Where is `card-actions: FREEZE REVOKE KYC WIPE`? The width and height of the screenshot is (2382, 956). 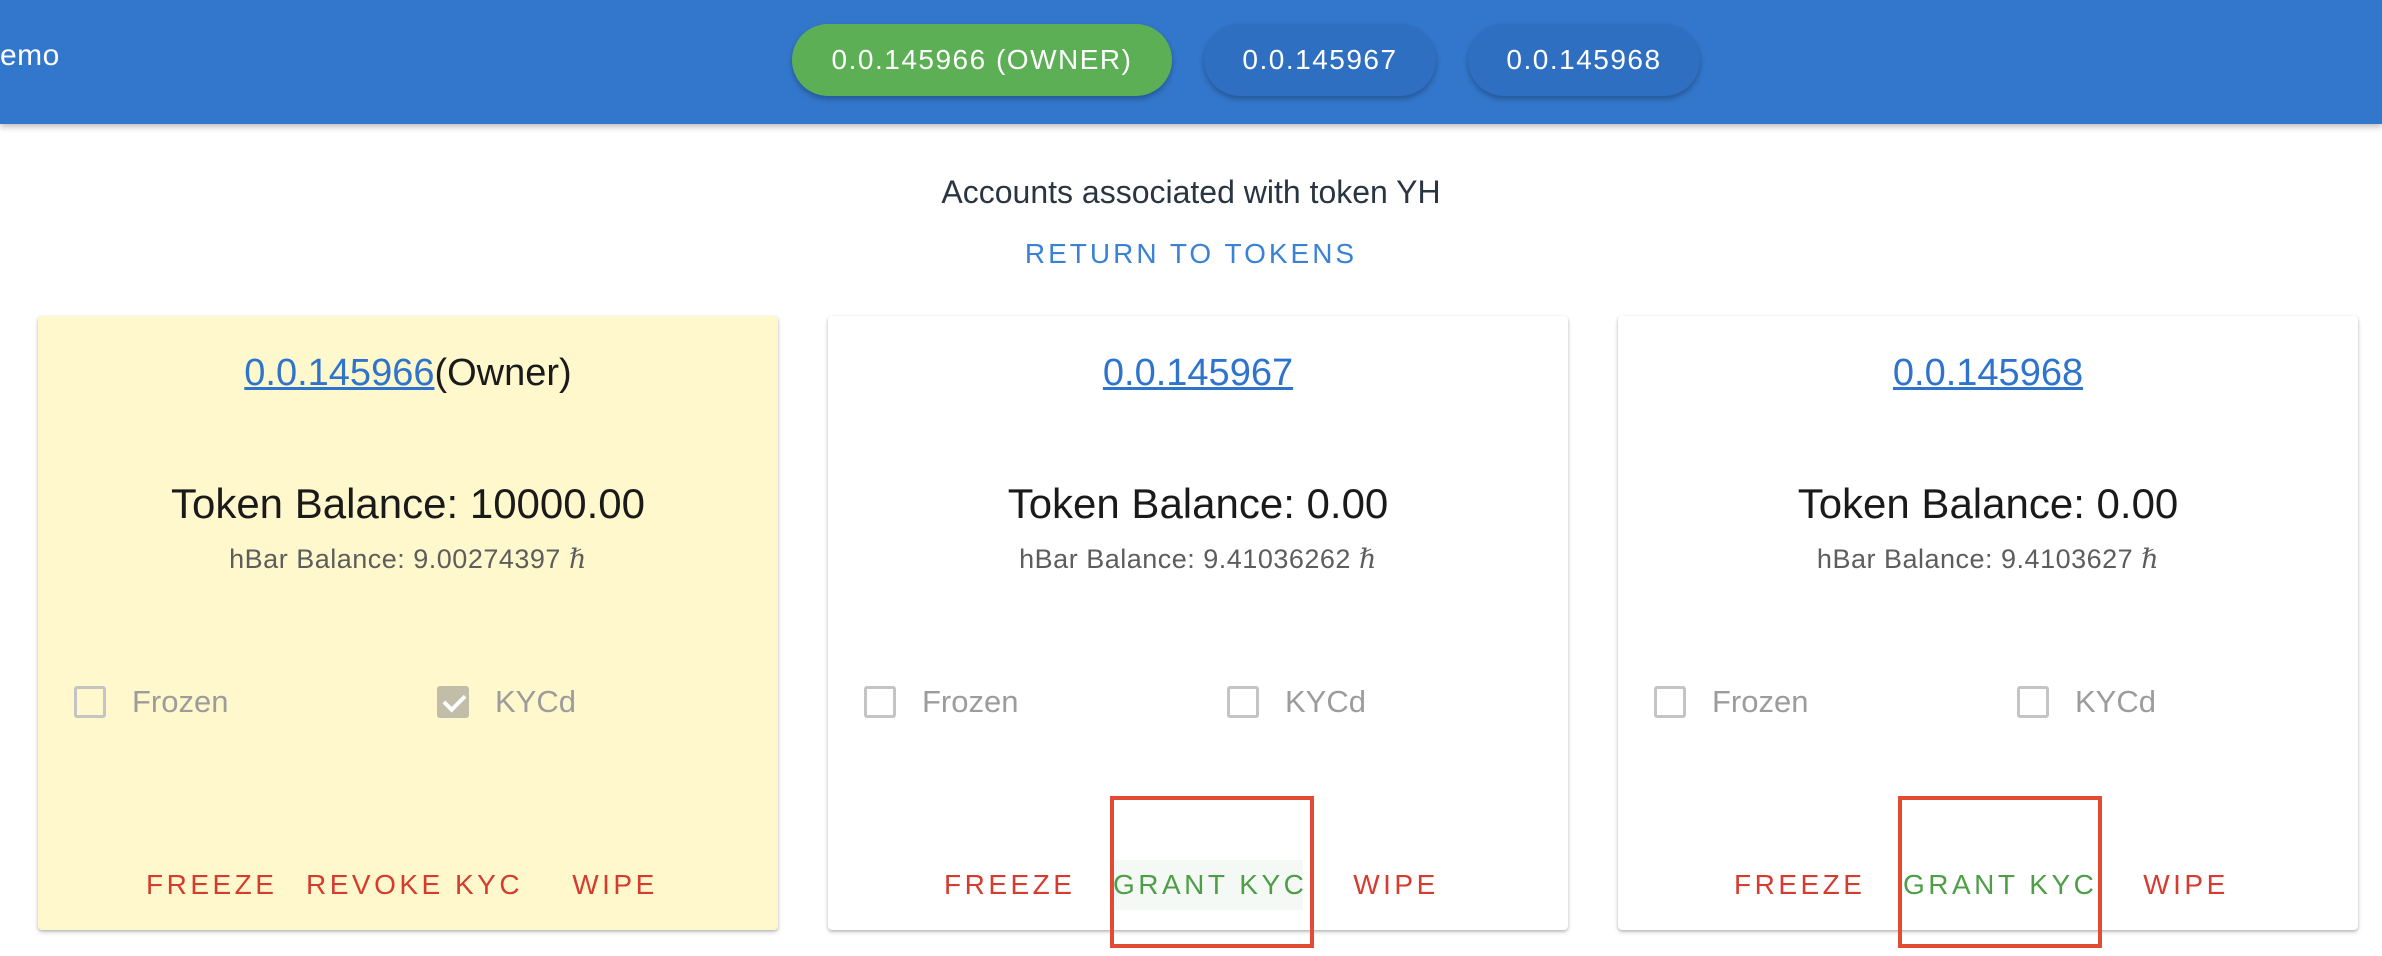 card-actions: FREEZE REVOKE KYC WIPE is located at coordinates (408, 885).